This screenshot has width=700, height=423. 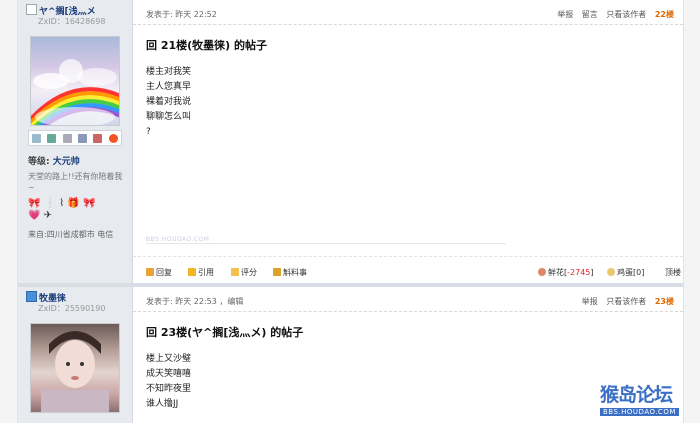 What do you see at coordinates (277, 272) in the screenshot?
I see `report-icon` at bounding box center [277, 272].